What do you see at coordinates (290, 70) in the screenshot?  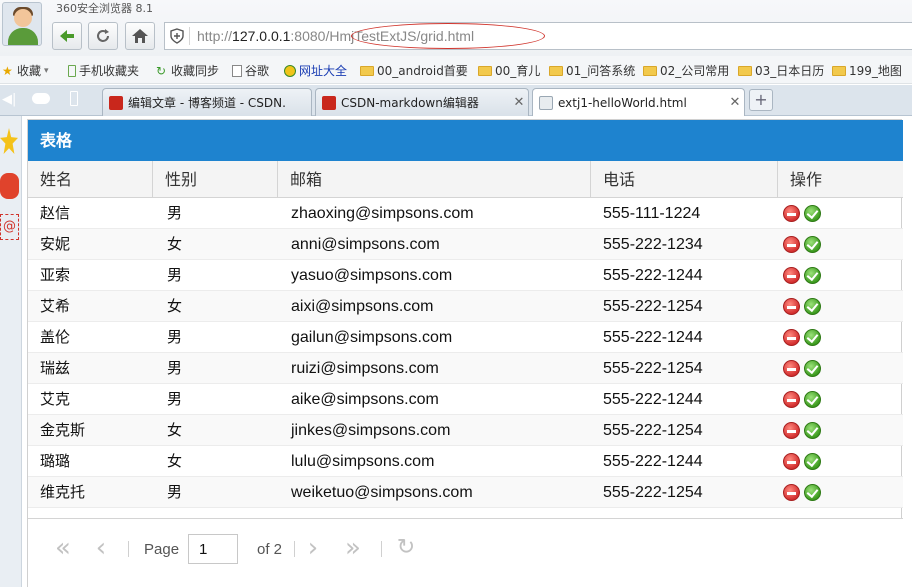 I see `globe-icon` at bounding box center [290, 70].